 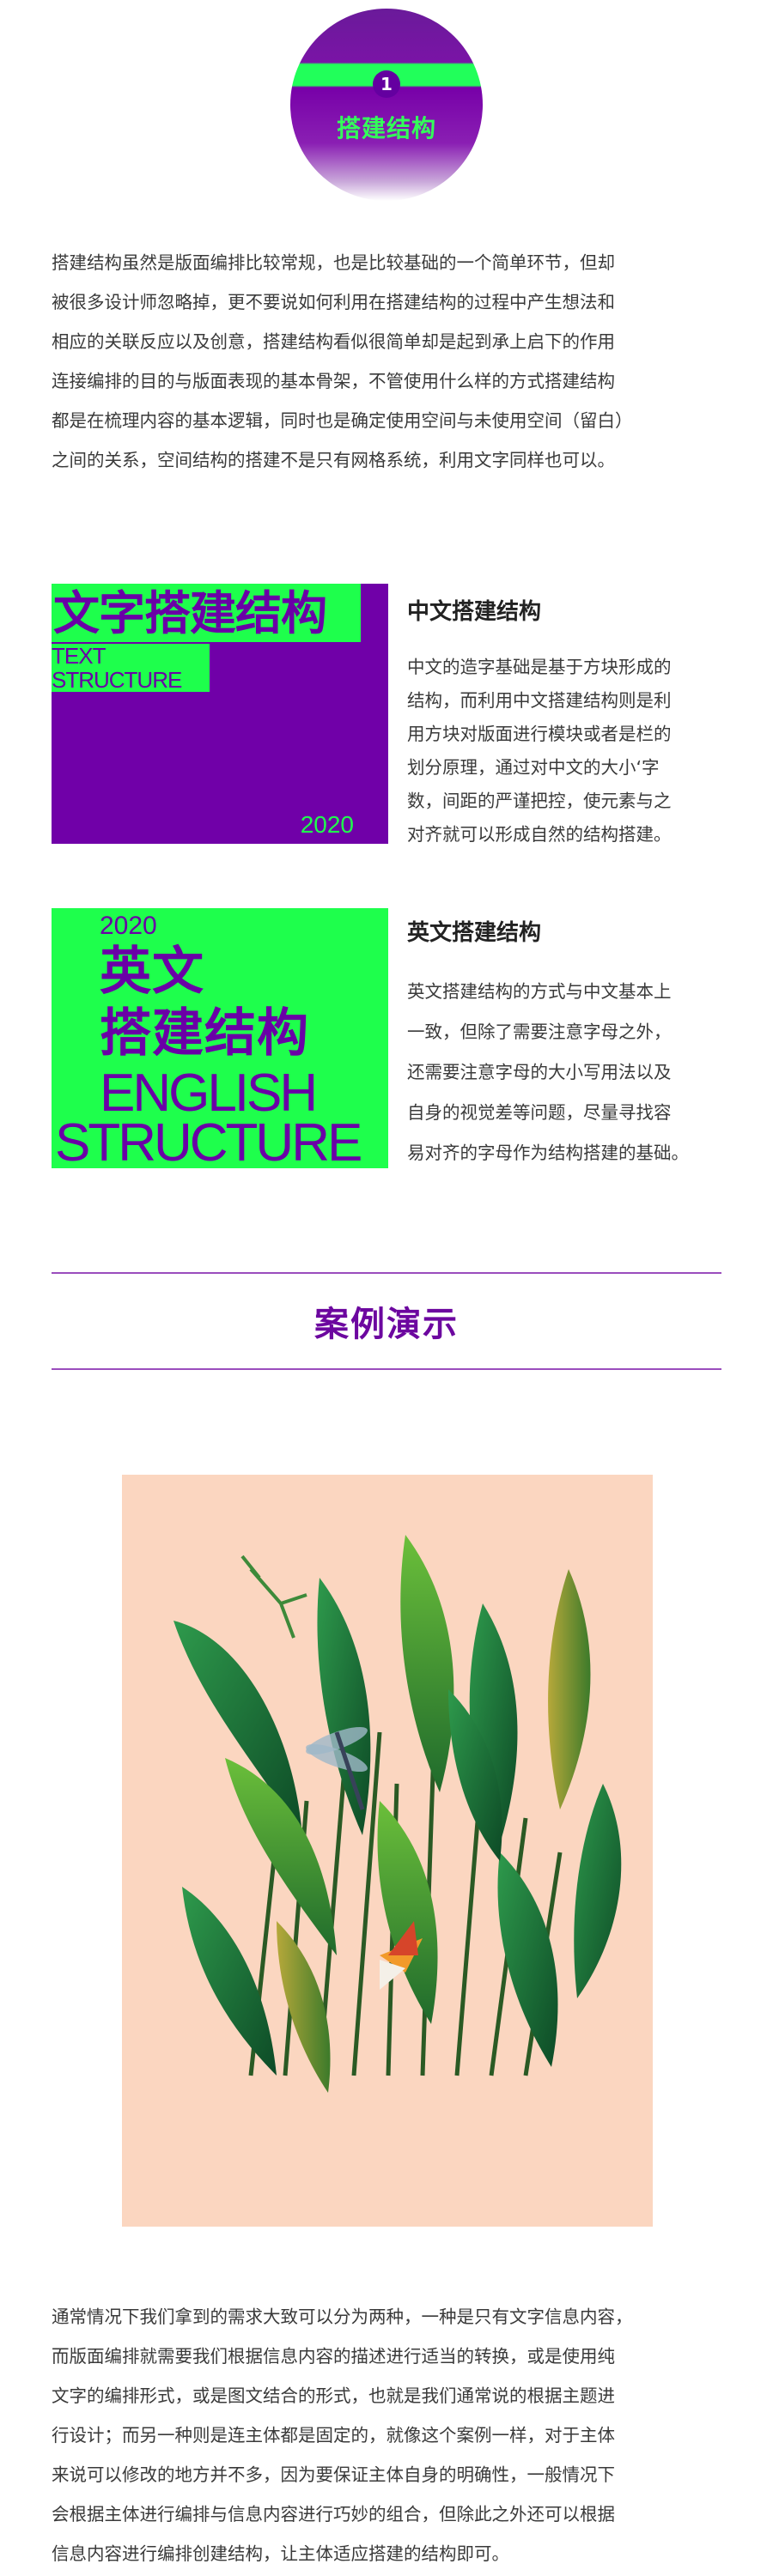 I want to click on intro-line: 连接编排的目的与版面表现的基本骨架，不管使用什么样的方式搭建结构, so click(x=333, y=381).